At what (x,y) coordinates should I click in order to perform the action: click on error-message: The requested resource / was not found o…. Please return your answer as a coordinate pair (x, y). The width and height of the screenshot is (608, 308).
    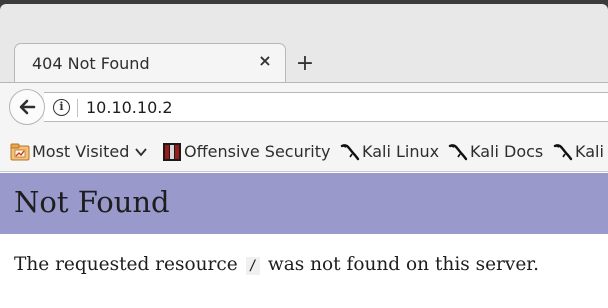
    Looking at the image, I should click on (276, 264).